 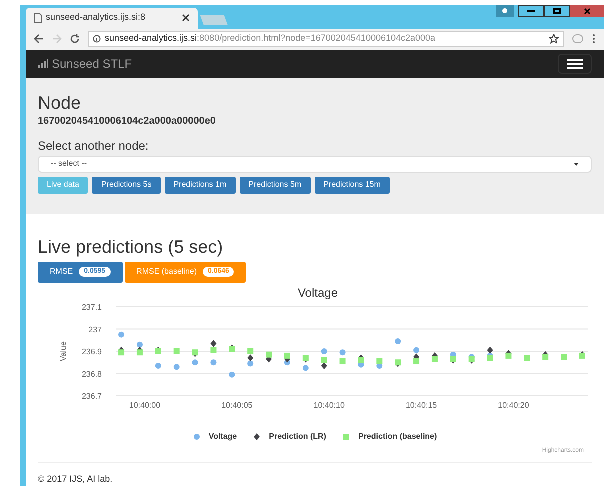 What do you see at coordinates (63, 351) in the screenshot?
I see `y-axis-title: Value` at bounding box center [63, 351].